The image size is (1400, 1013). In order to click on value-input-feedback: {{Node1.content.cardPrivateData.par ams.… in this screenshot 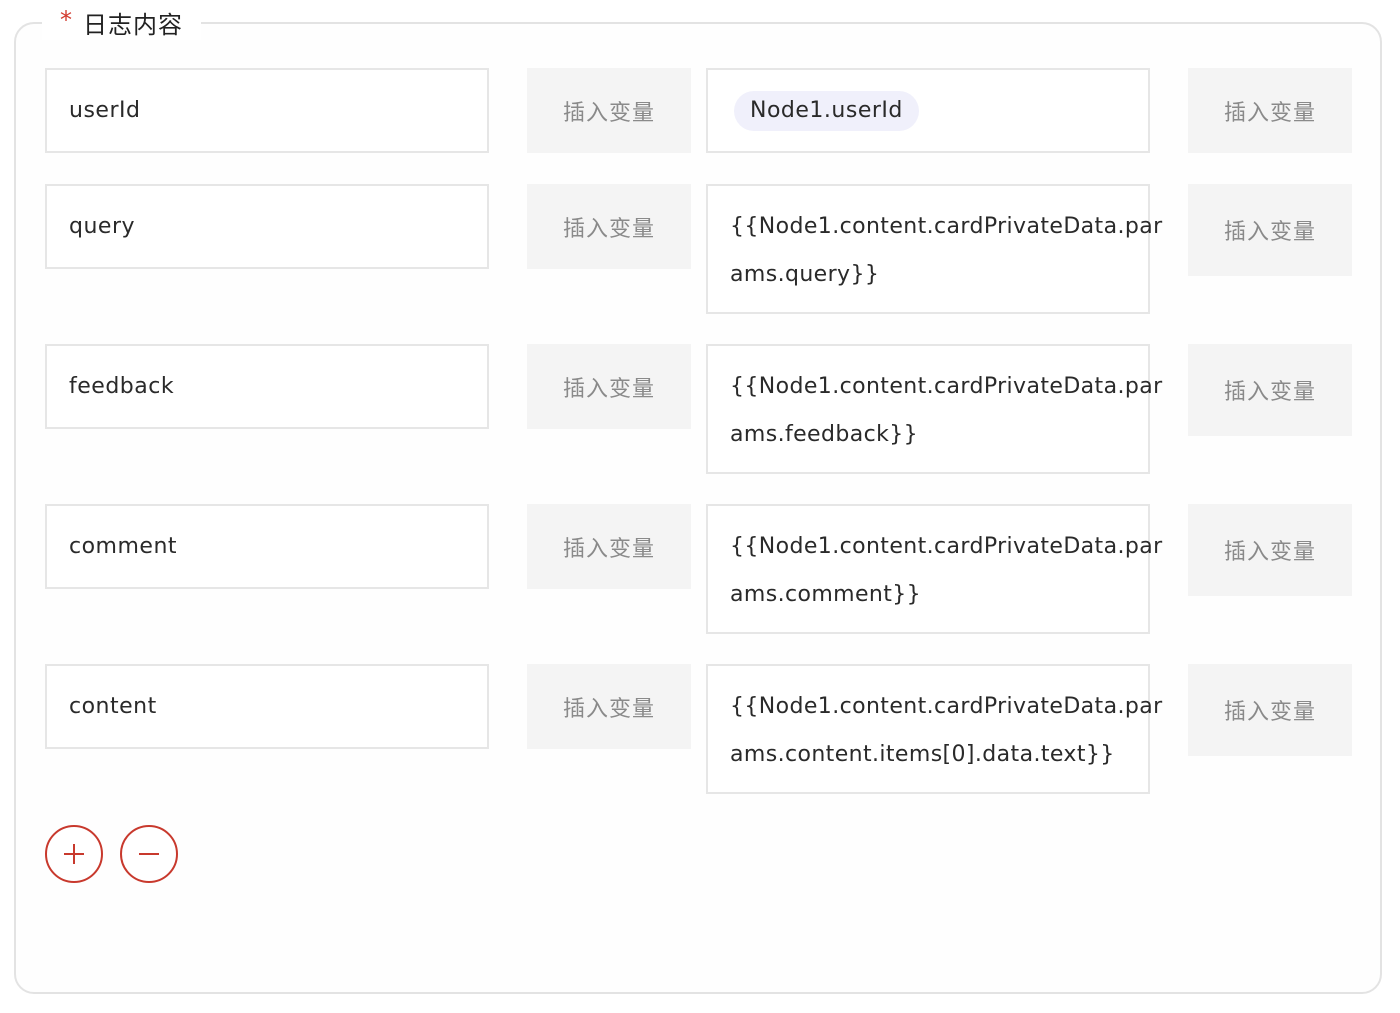, I will do `click(934, 409)`.